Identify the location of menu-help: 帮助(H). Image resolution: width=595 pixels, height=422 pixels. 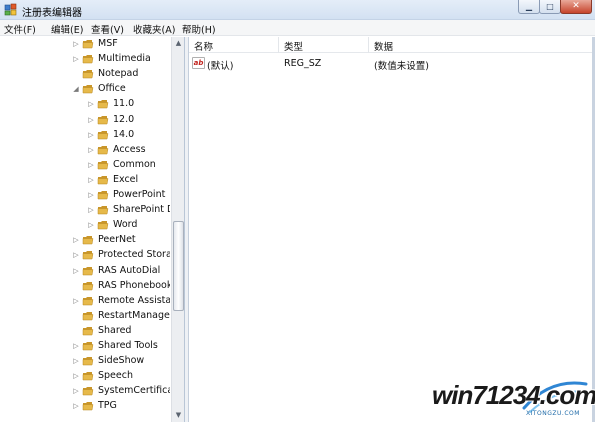
(199, 29).